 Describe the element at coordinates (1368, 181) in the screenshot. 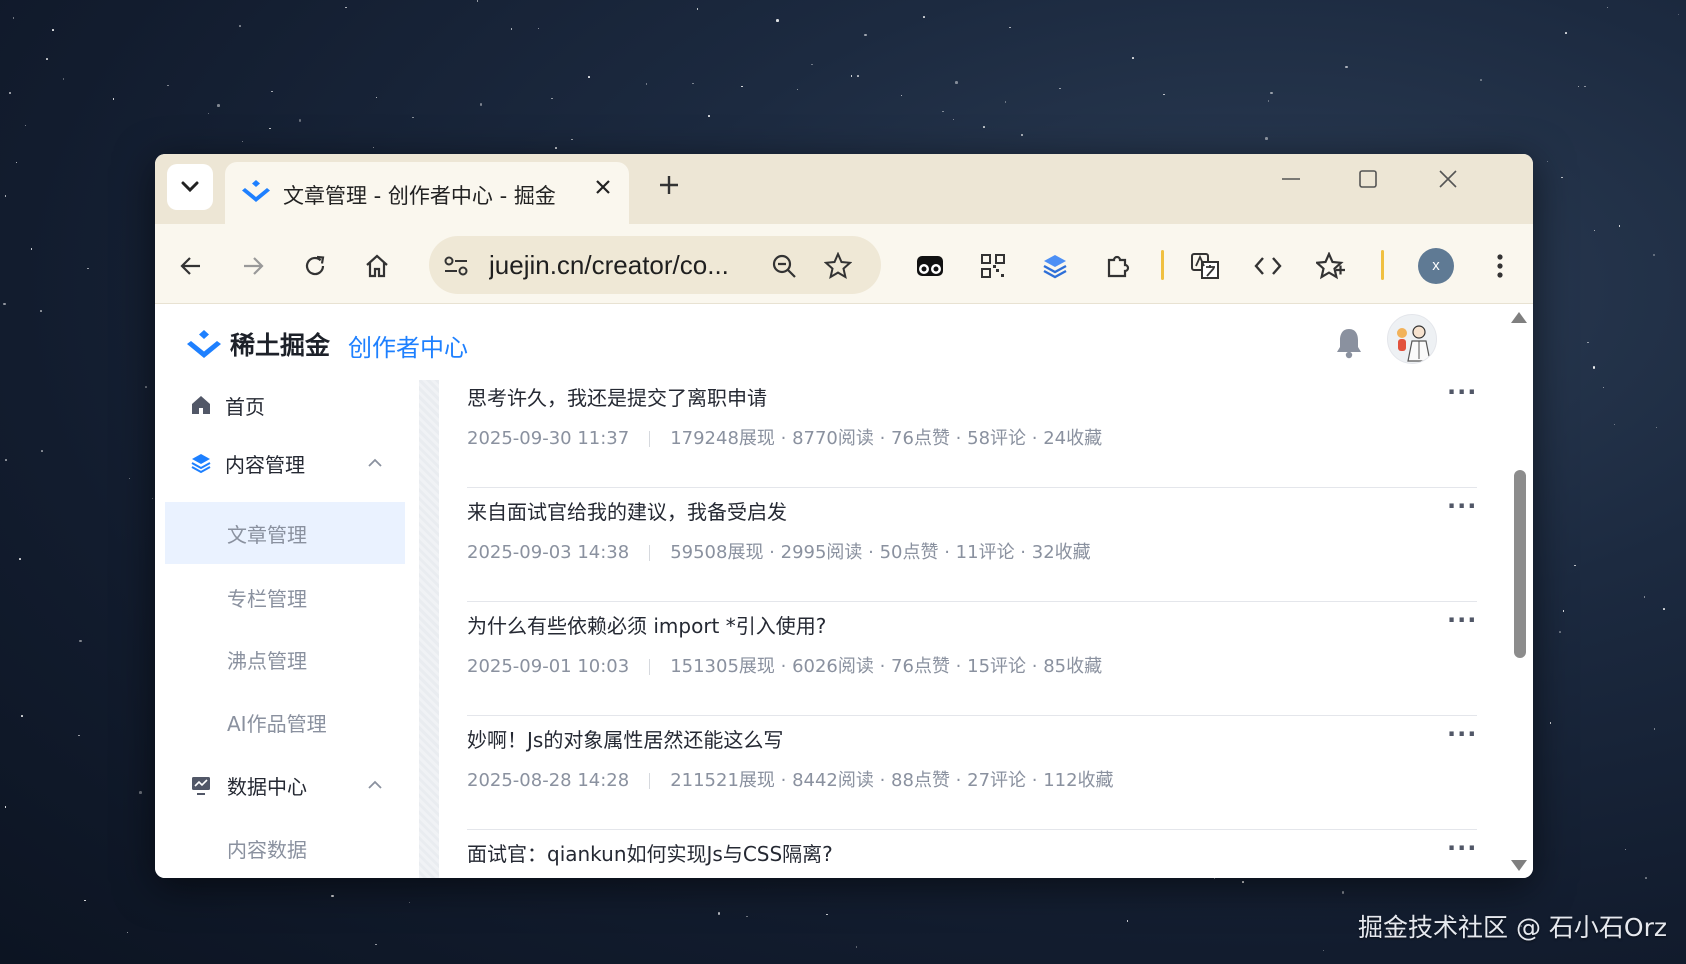

I see `maximize-button` at that location.